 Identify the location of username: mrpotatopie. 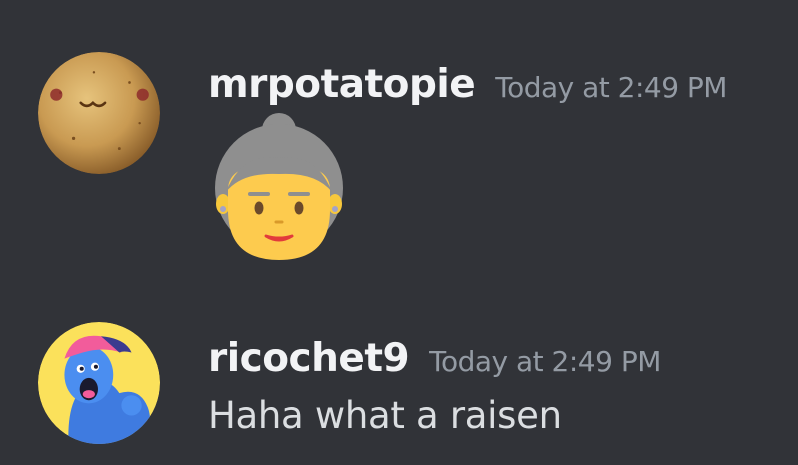
(342, 84).